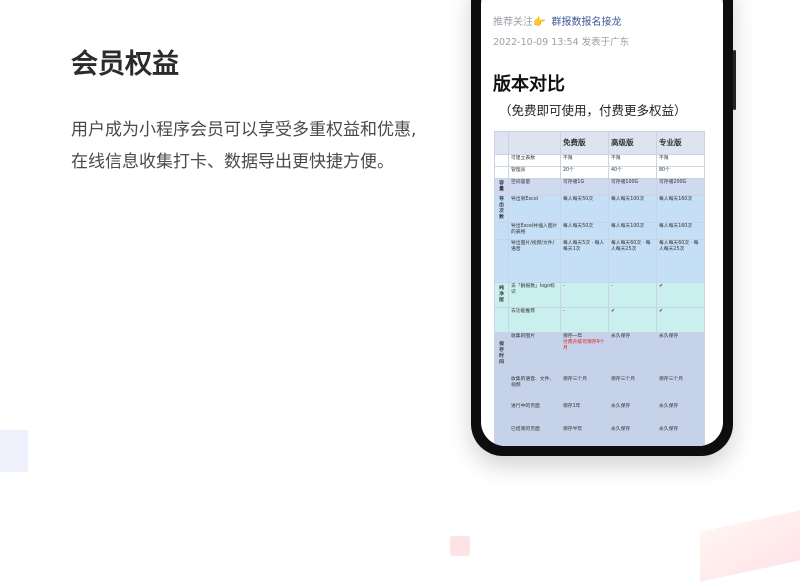 The image size is (800, 582). What do you see at coordinates (534, 231) in the screenshot?
I see `table-cell: 导出Excel并插入图片的表格` at bounding box center [534, 231].